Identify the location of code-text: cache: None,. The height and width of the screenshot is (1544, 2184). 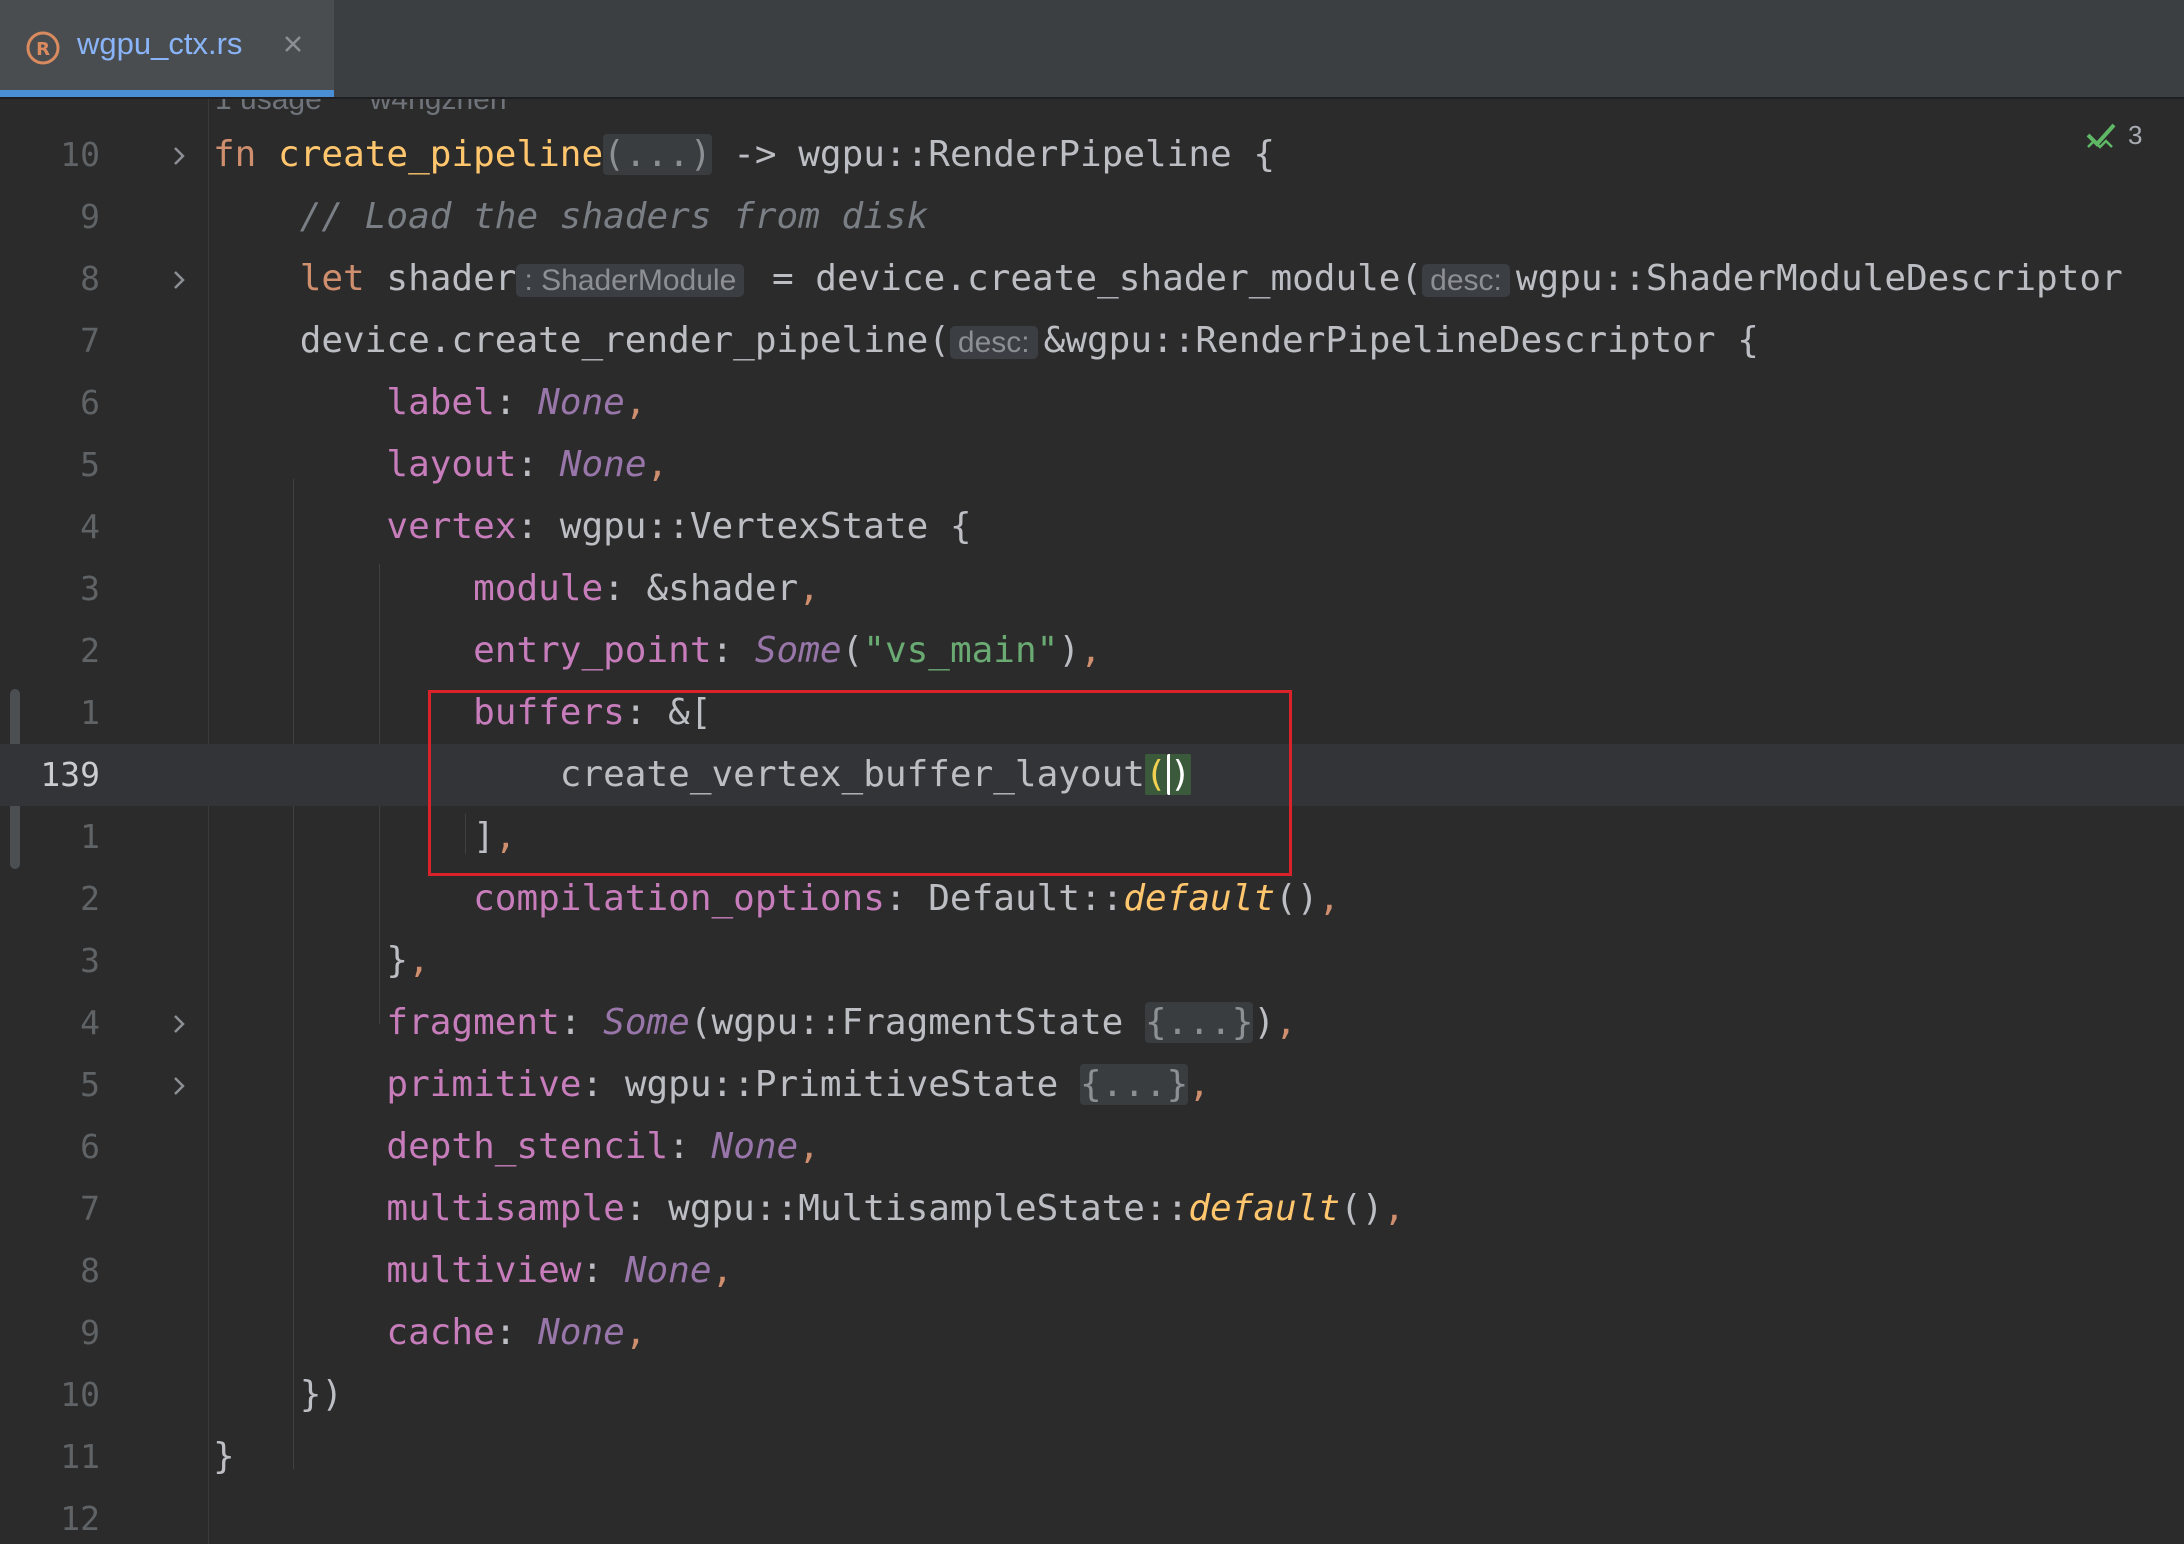
(516, 1332).